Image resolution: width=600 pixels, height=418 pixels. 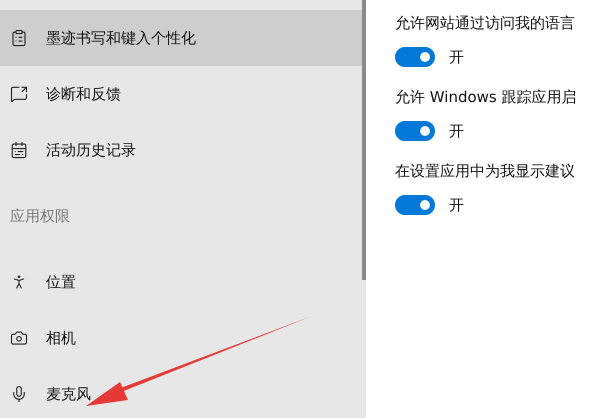 What do you see at coordinates (40, 216) in the screenshot?
I see `section-header: 应用权限` at bounding box center [40, 216].